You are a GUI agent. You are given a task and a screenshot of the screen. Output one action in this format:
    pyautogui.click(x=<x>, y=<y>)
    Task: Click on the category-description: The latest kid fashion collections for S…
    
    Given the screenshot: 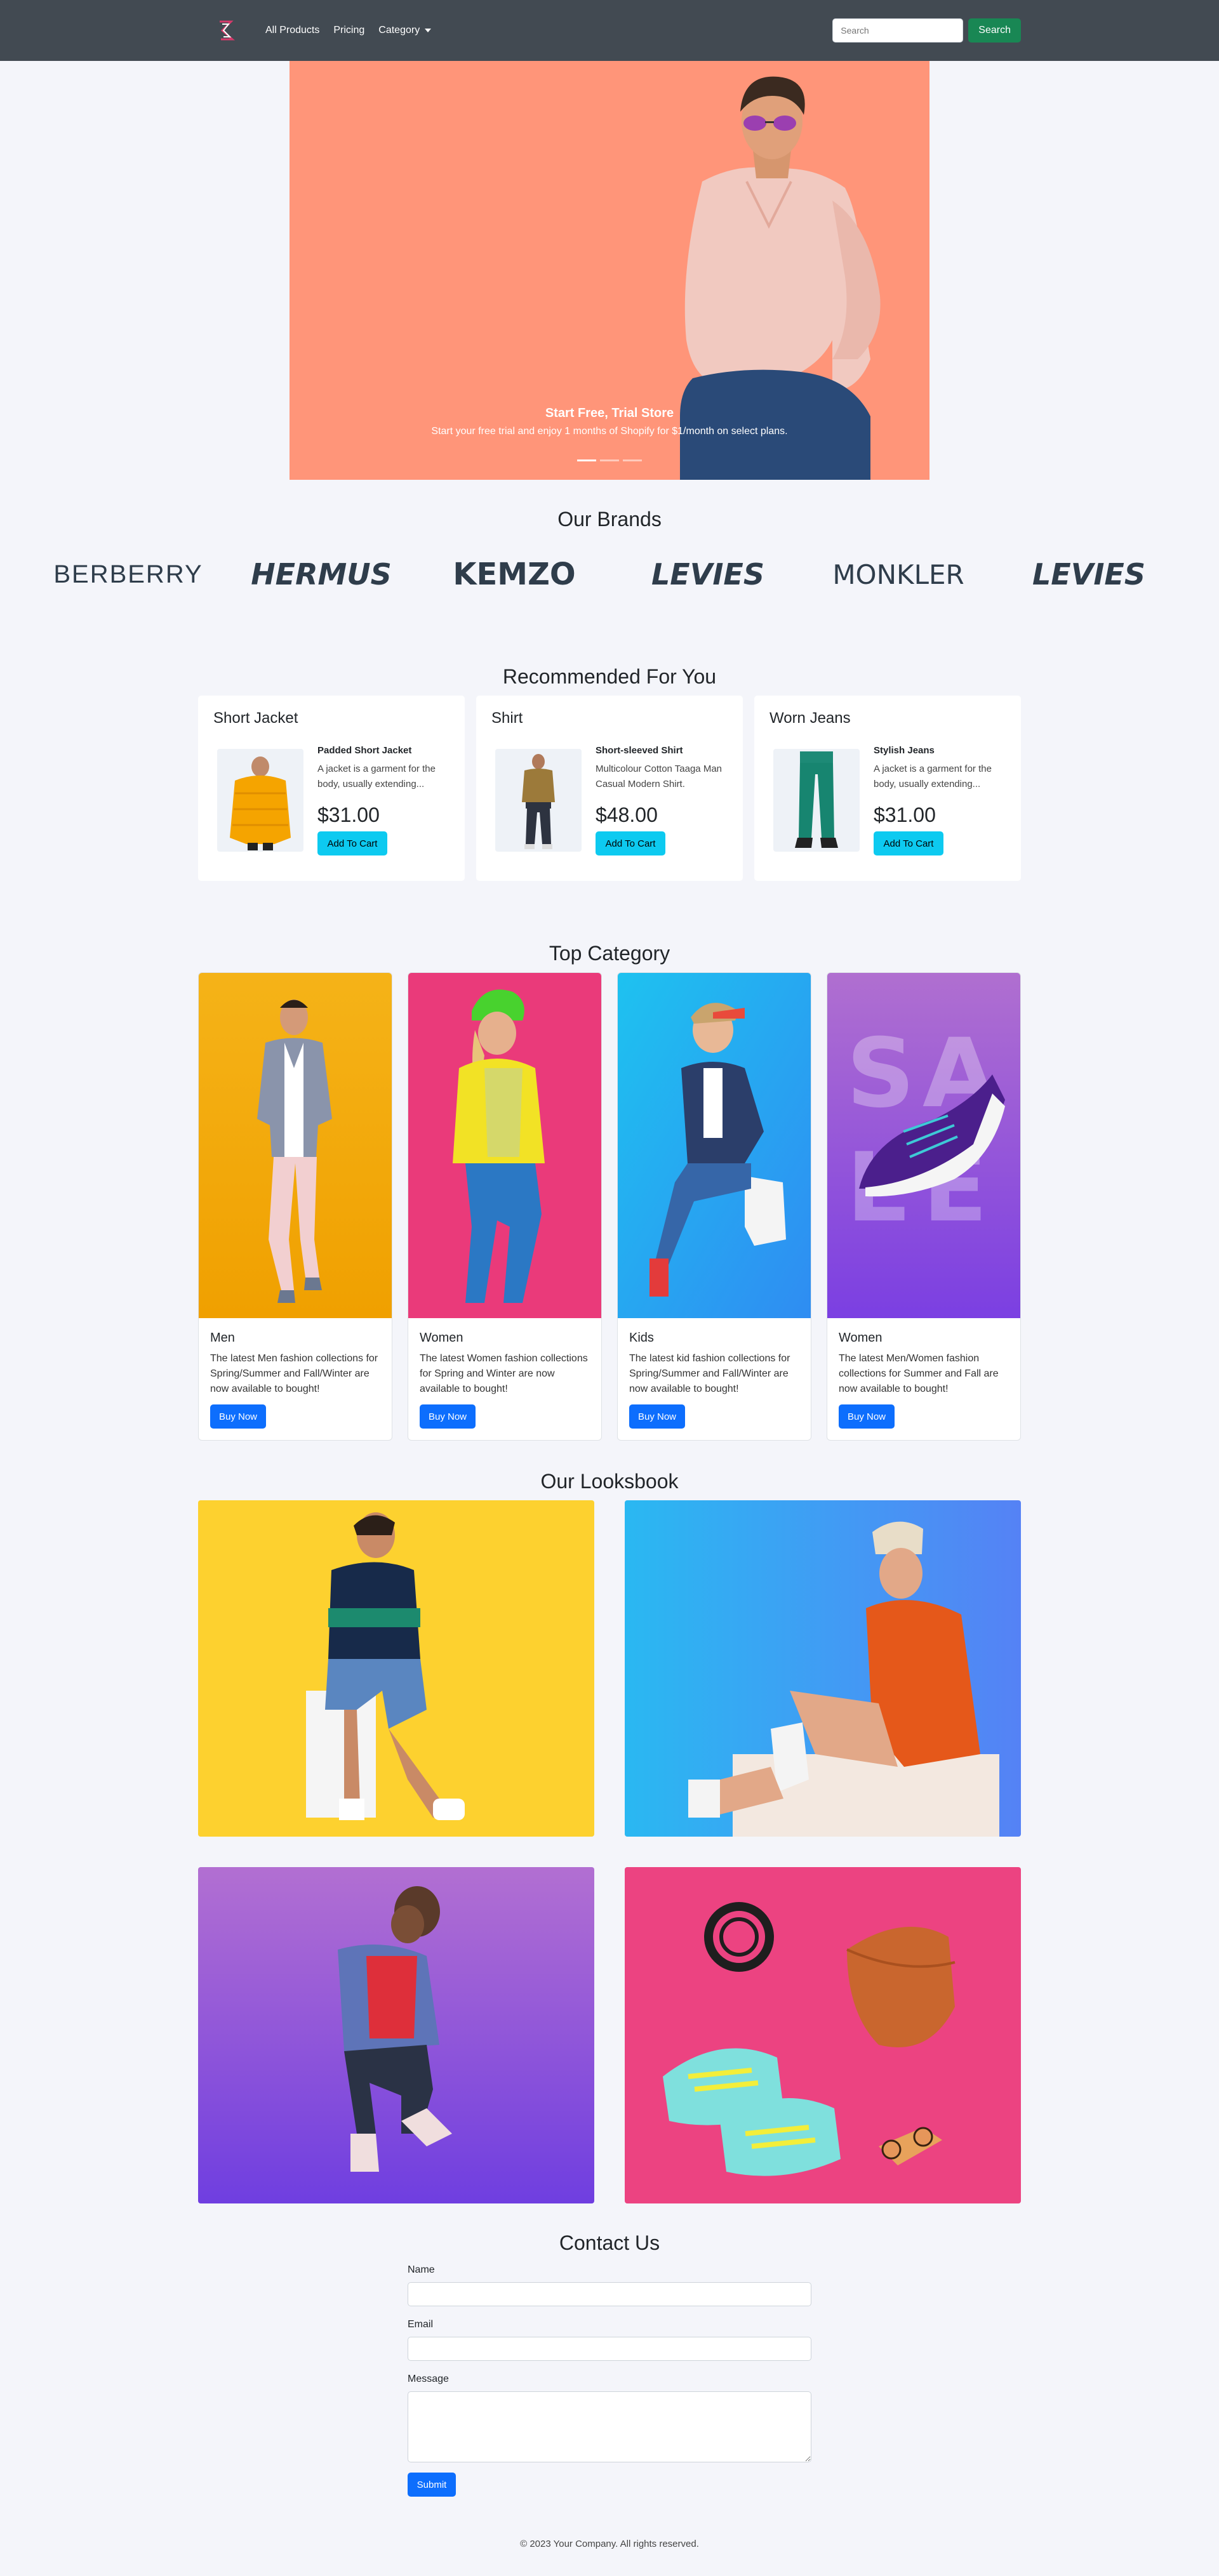 What is the action you would take?
    pyautogui.click(x=709, y=1374)
    